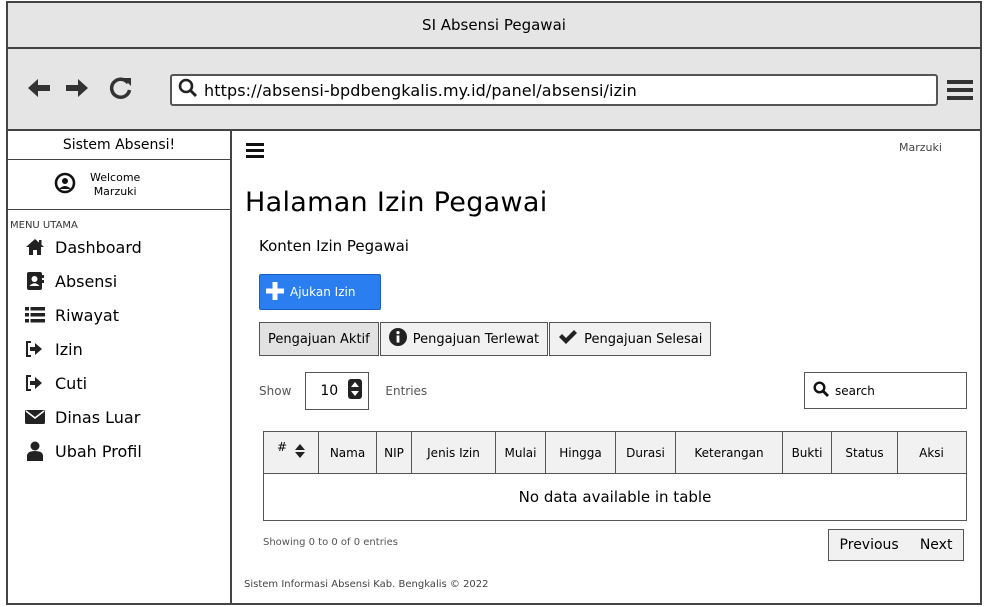 This screenshot has height=607, width=984. Describe the element at coordinates (869, 545) in the screenshot. I see `previous-button: Previous` at that location.